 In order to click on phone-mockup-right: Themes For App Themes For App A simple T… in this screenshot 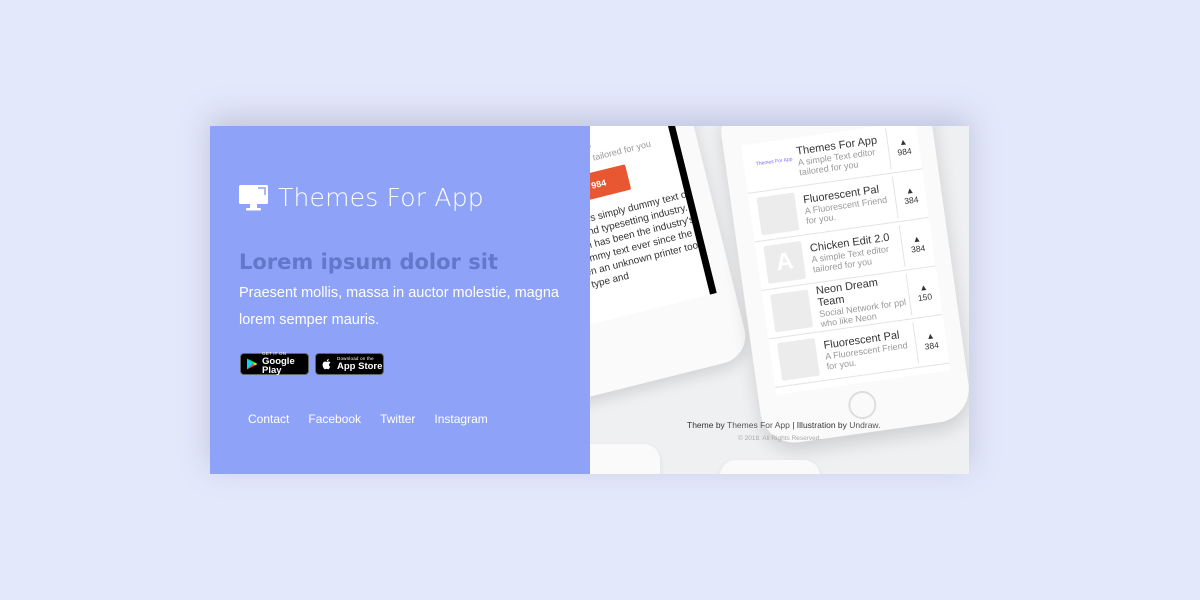, I will do `click(842, 286)`.